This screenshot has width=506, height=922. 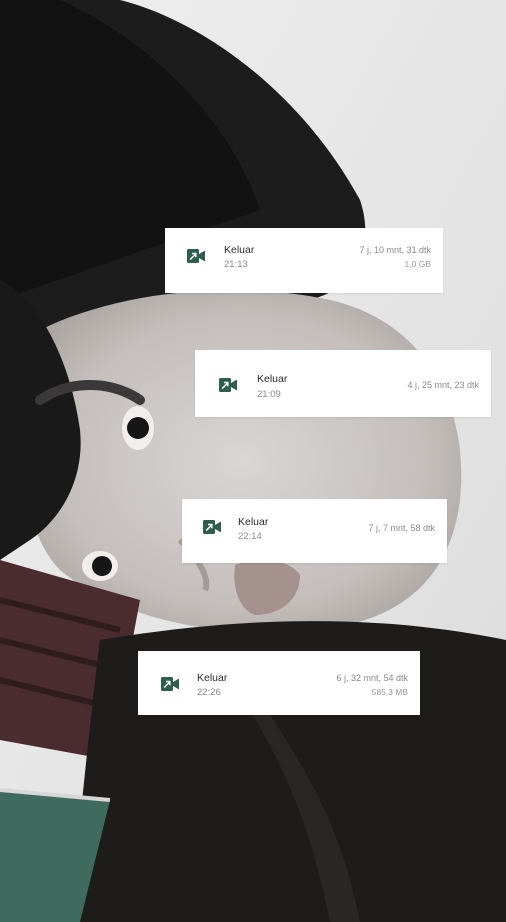 I want to click on call-log-card: Keluar 21:13 7 j, 10 mnt, 31 dtk 1,0 GB, so click(x=304, y=260).